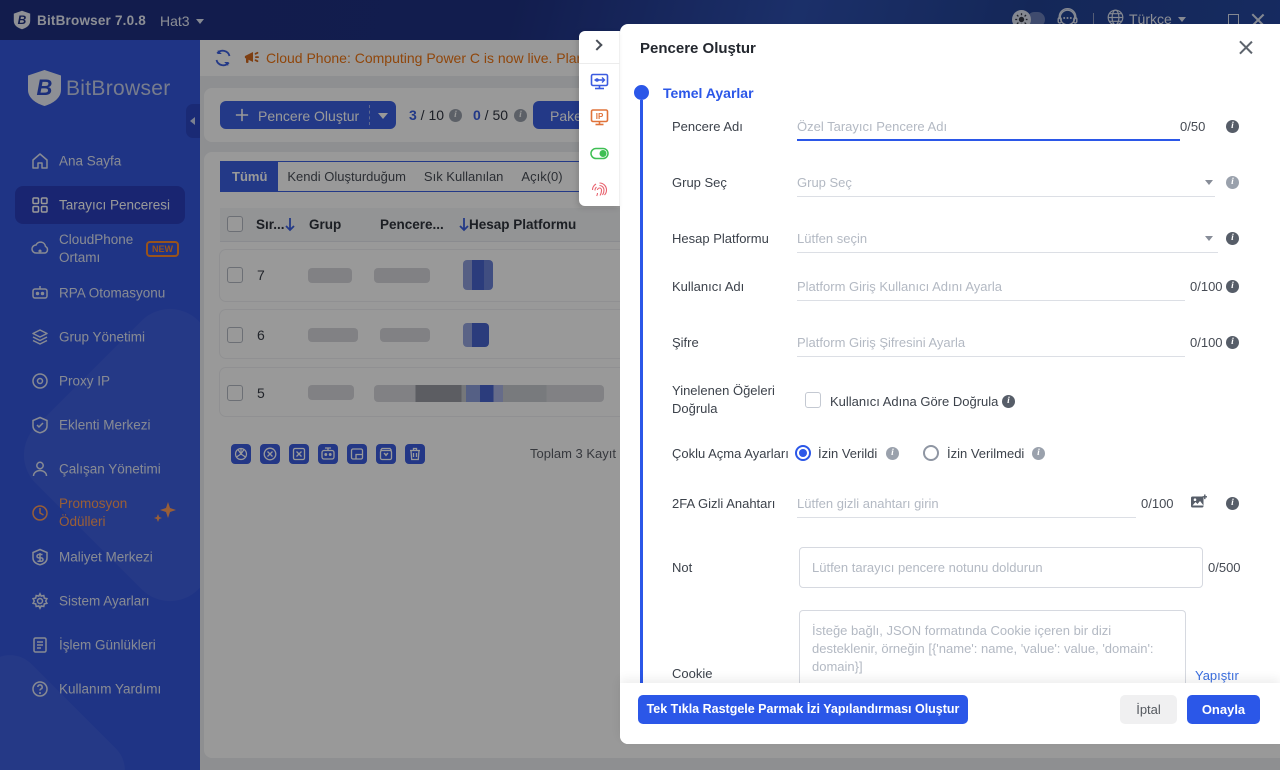 This screenshot has width=1280, height=770. Describe the element at coordinates (600, 116) in the screenshot. I see `svg-text: IP` at that location.